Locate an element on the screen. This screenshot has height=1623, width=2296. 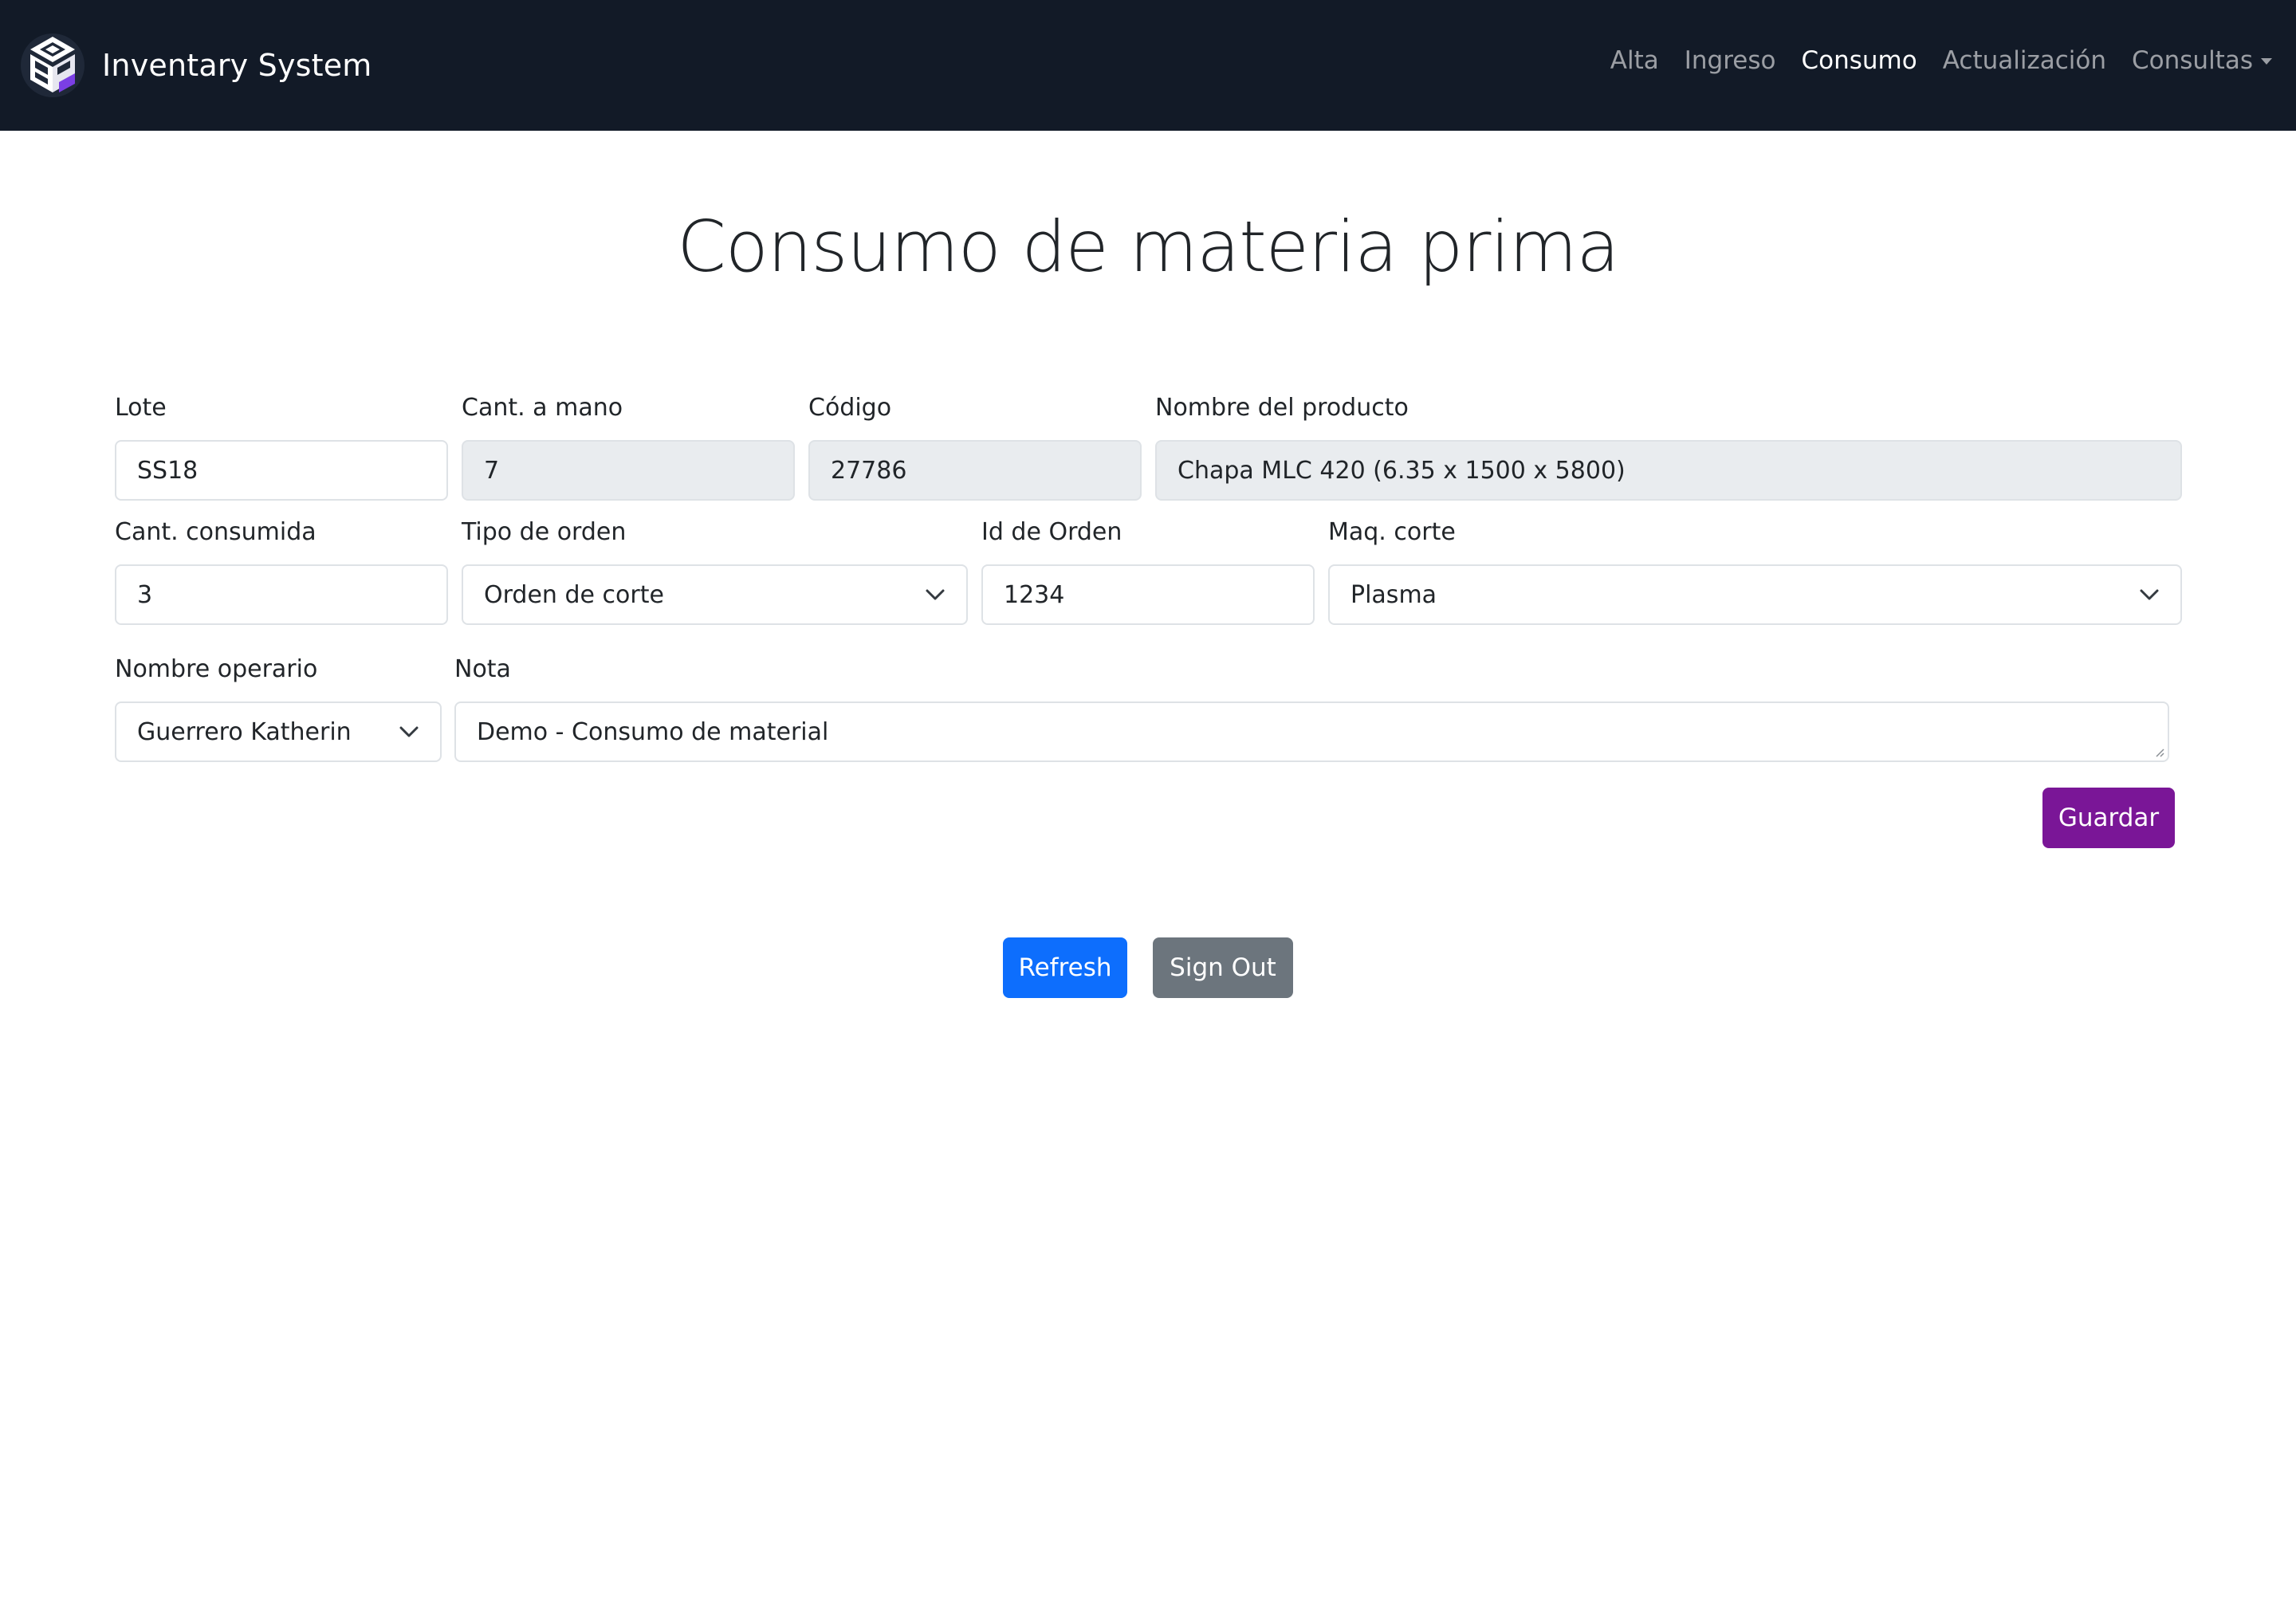
tipo-orden-select: Orden de corte is located at coordinates (715, 594).